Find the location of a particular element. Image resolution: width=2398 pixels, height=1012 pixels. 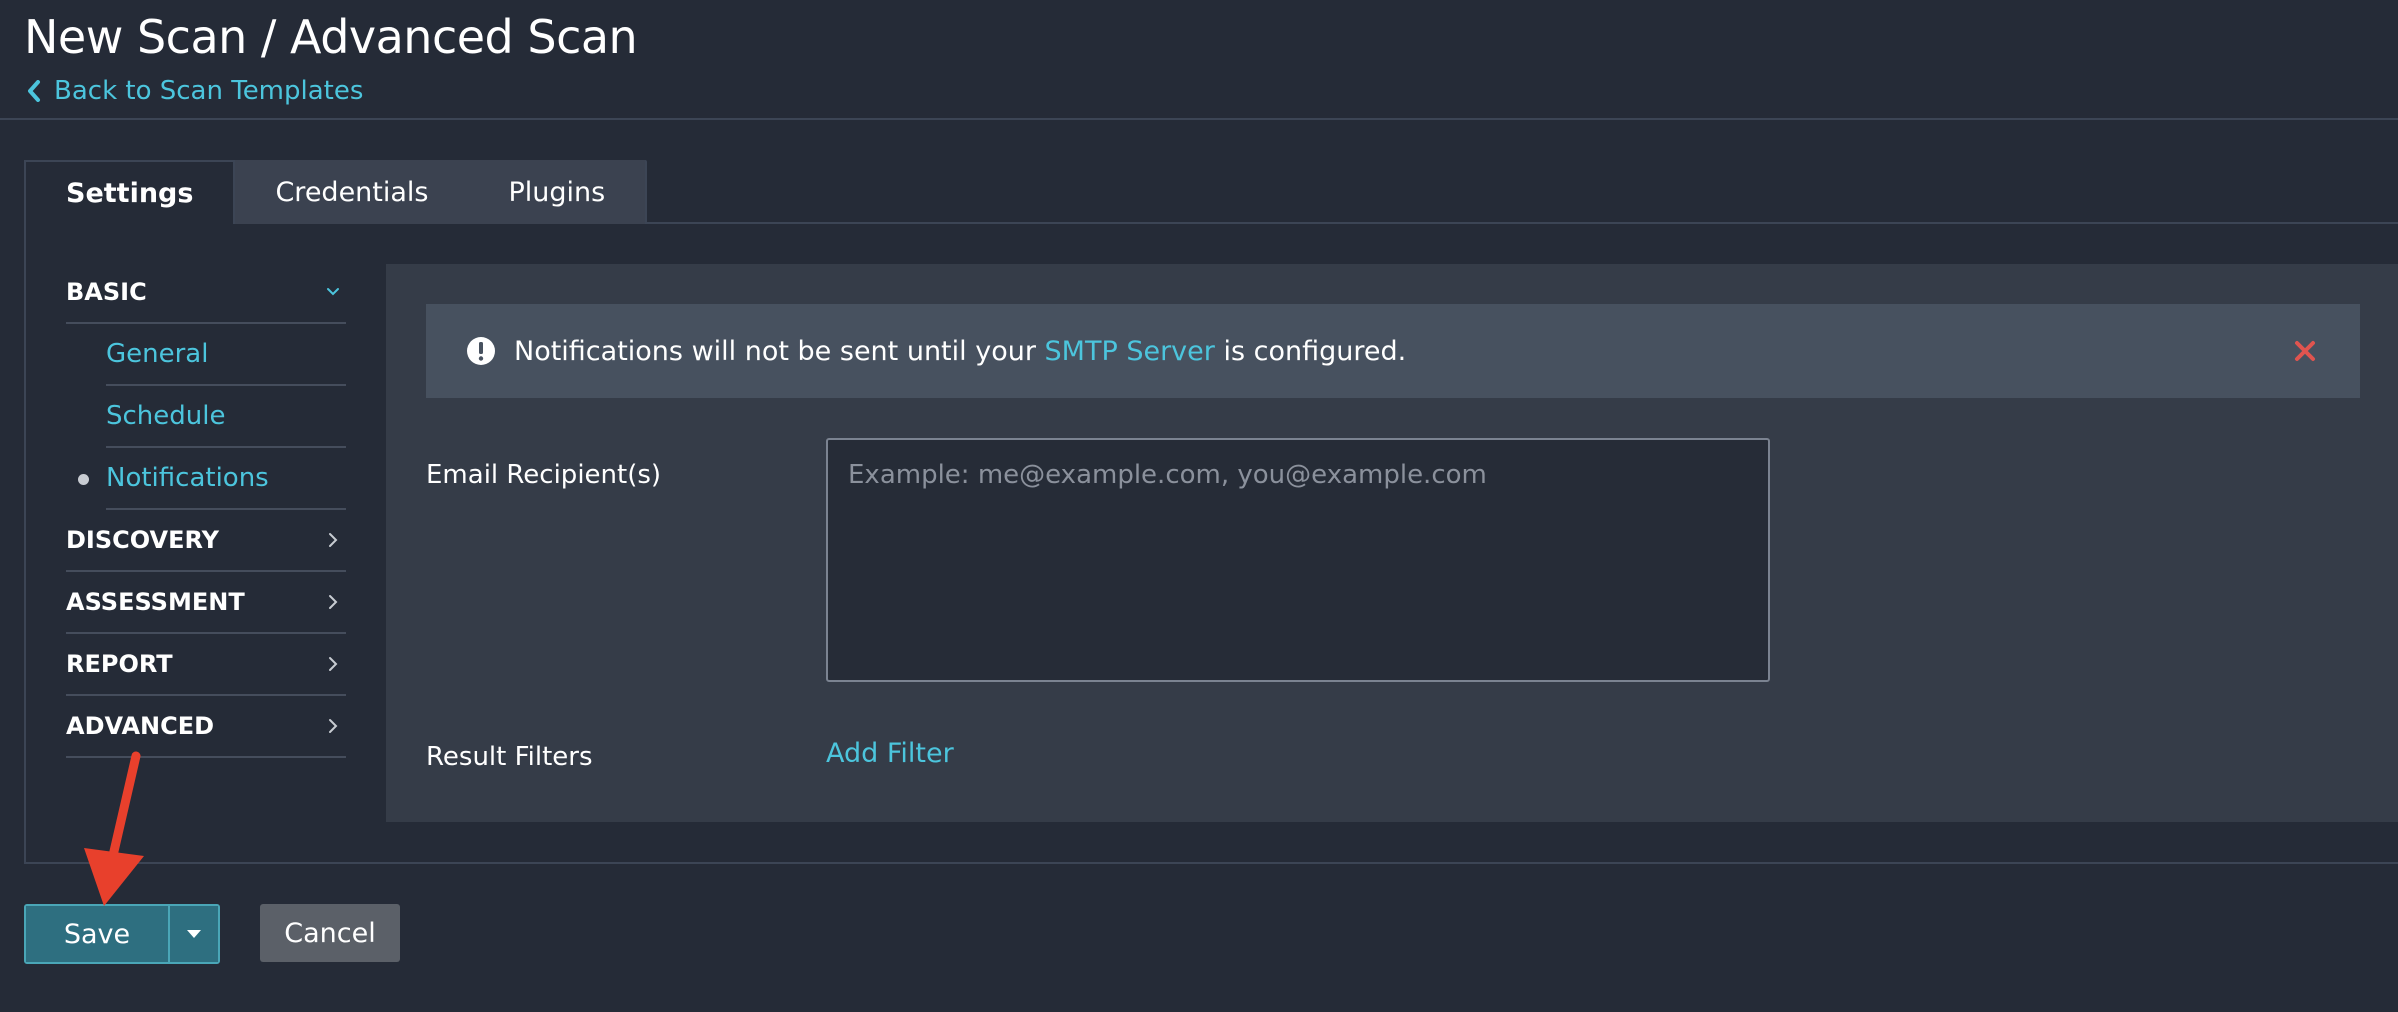

sidebar-item-notifications: Notifications is located at coordinates (212, 479).